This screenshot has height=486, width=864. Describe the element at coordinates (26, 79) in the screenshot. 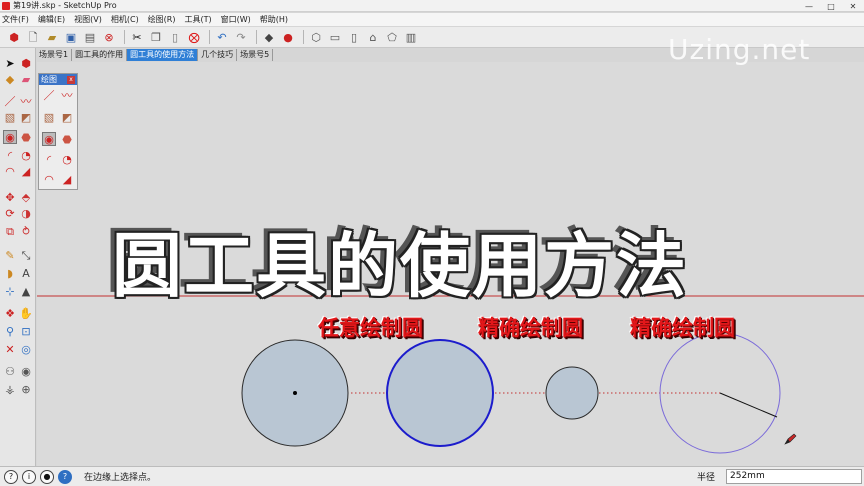

I see `eraser-icon: ▰` at that location.